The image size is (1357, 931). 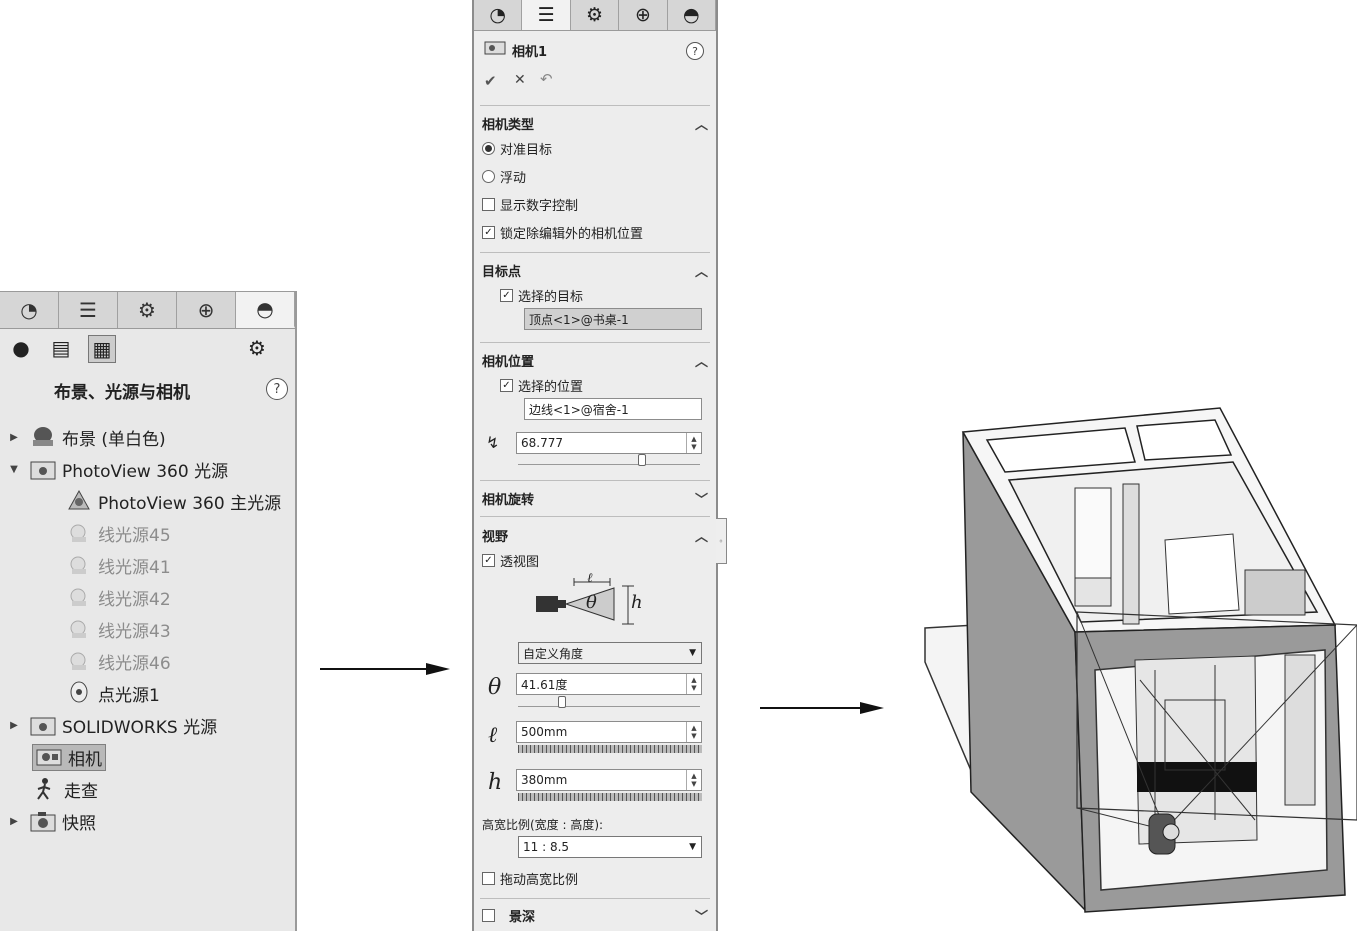 What do you see at coordinates (65, 789) in the screenshot?
I see `tree-item-walkthrough: 走查` at bounding box center [65, 789].